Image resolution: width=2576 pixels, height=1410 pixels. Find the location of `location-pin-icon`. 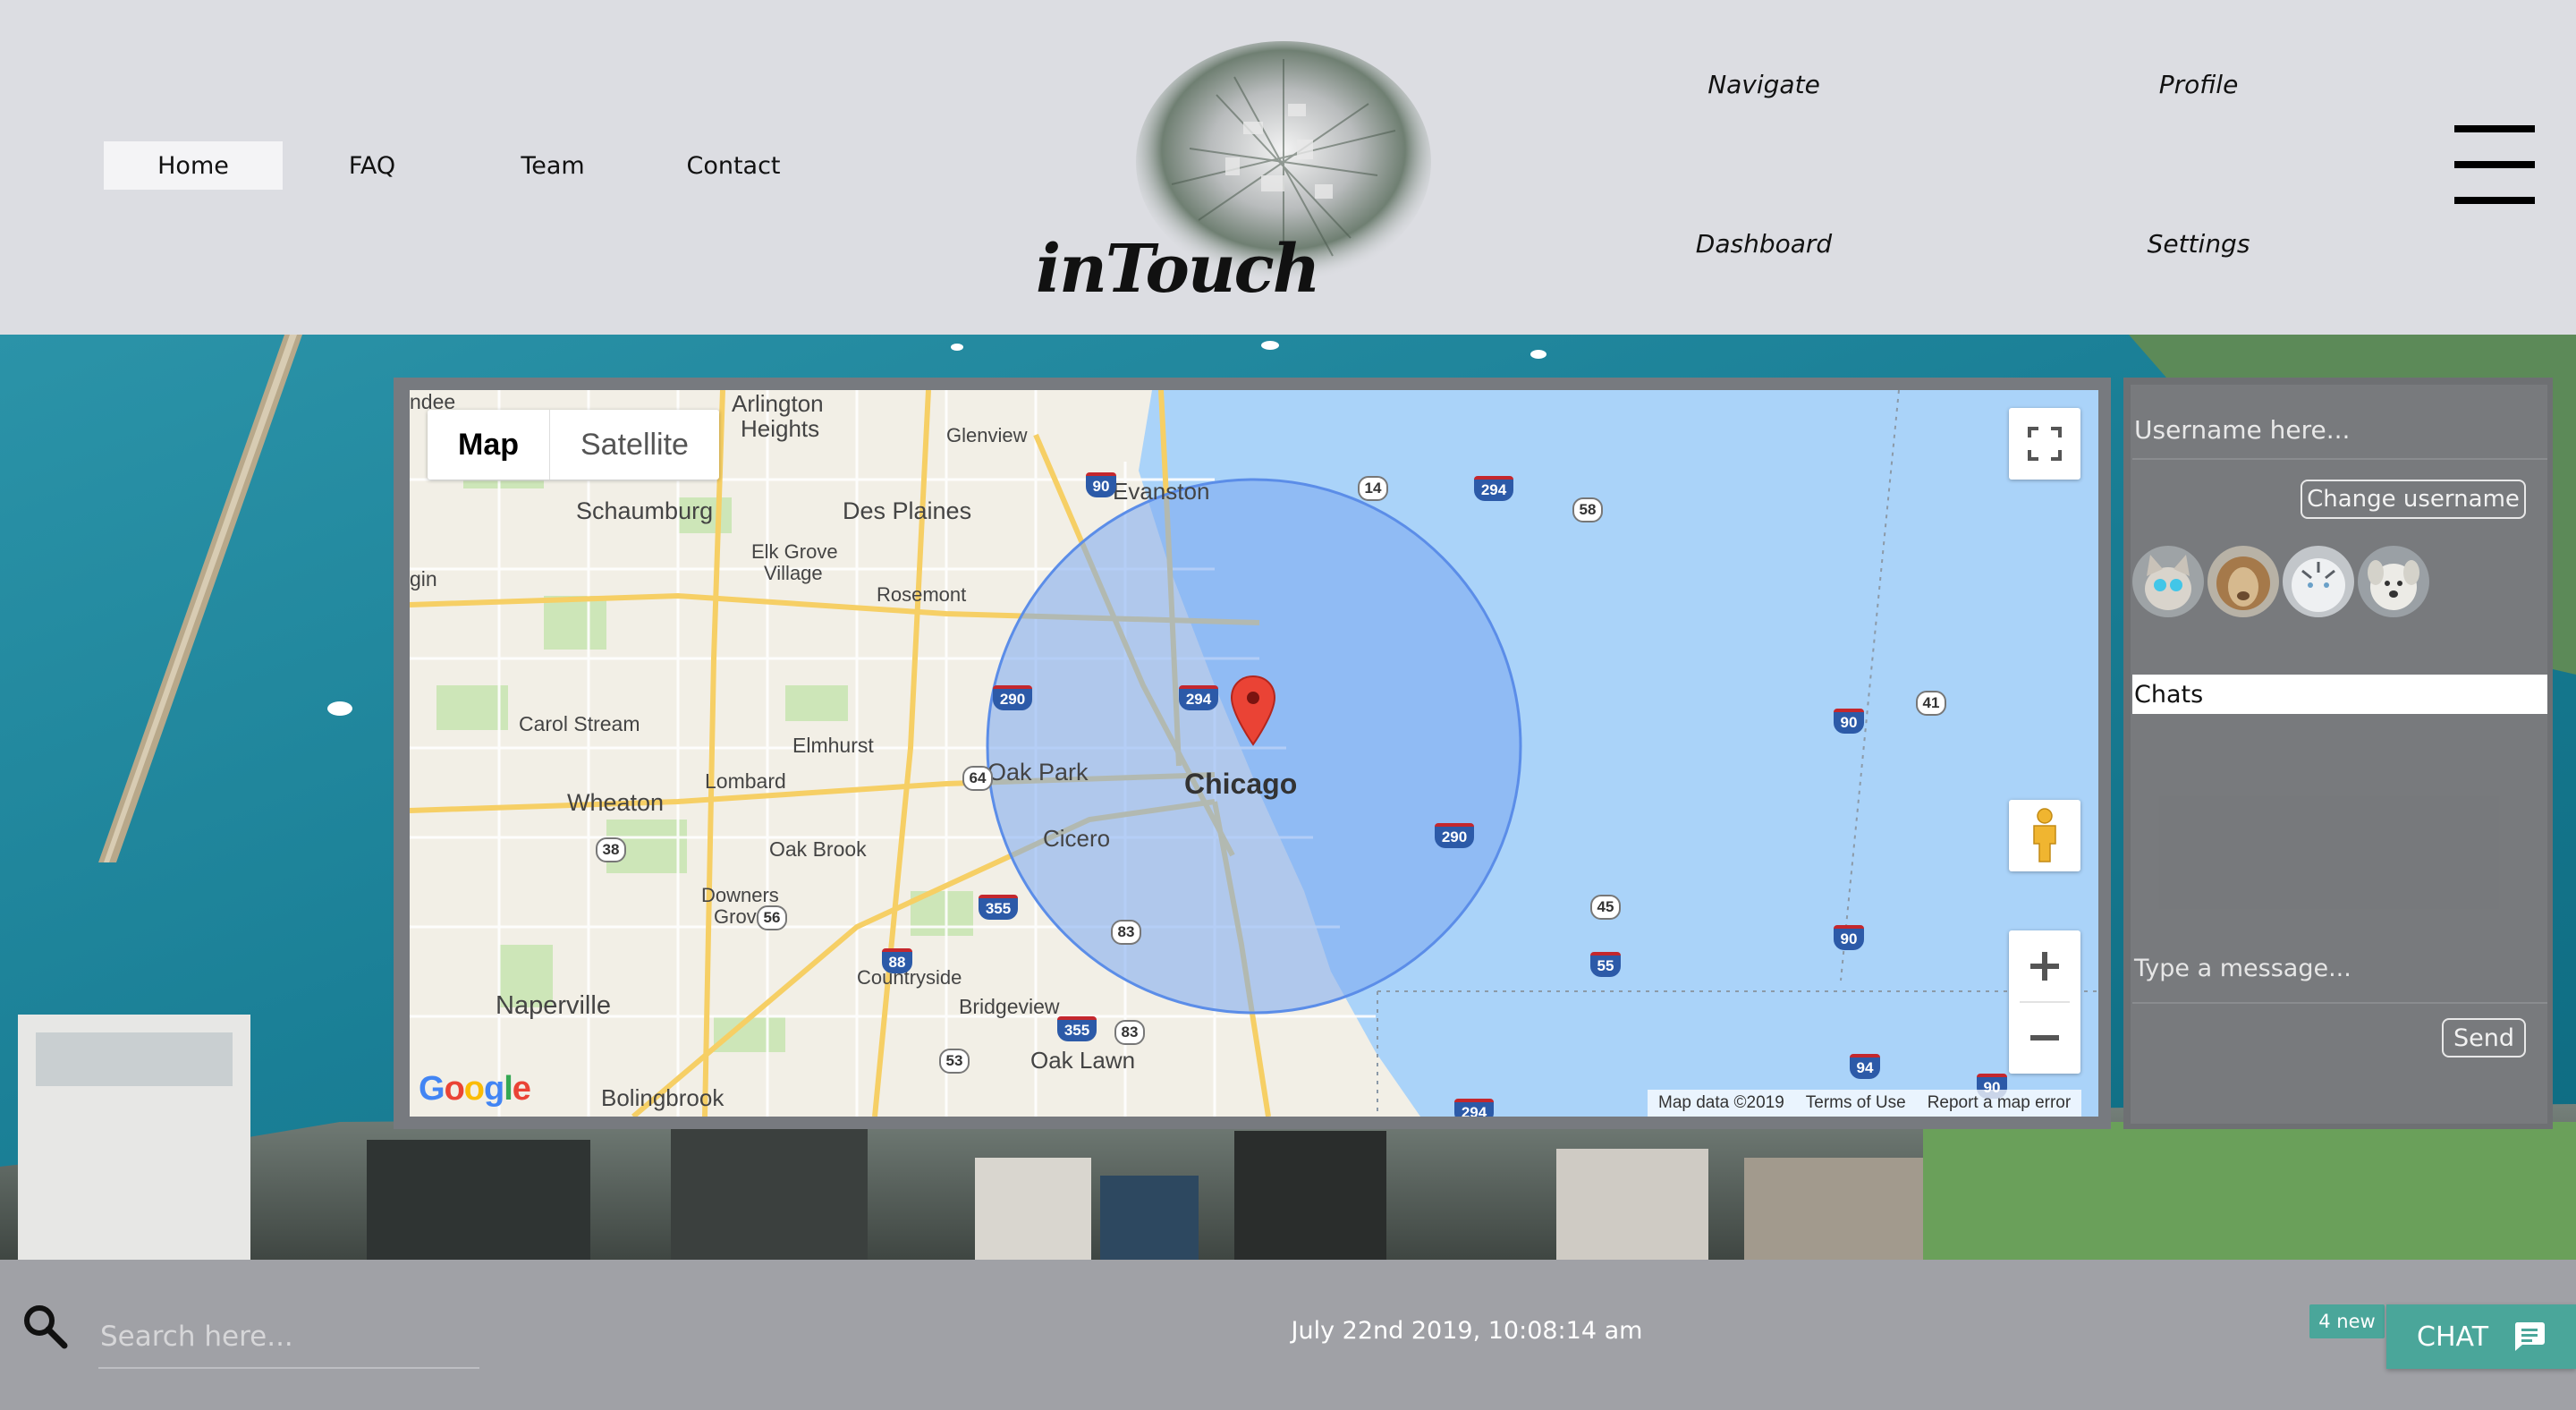

location-pin-icon is located at coordinates (1253, 710).